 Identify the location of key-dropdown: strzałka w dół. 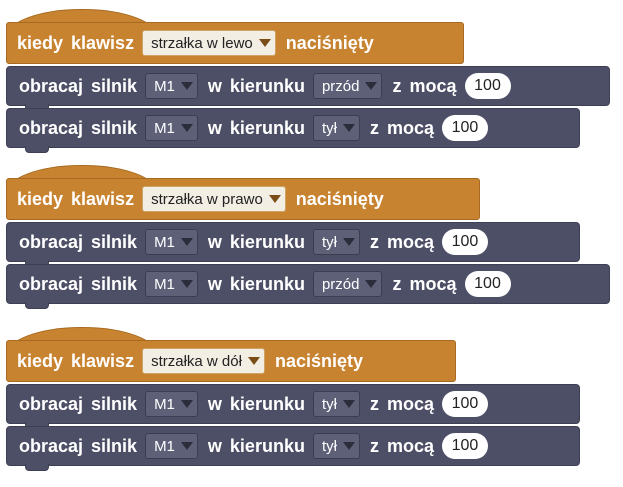
(203, 361).